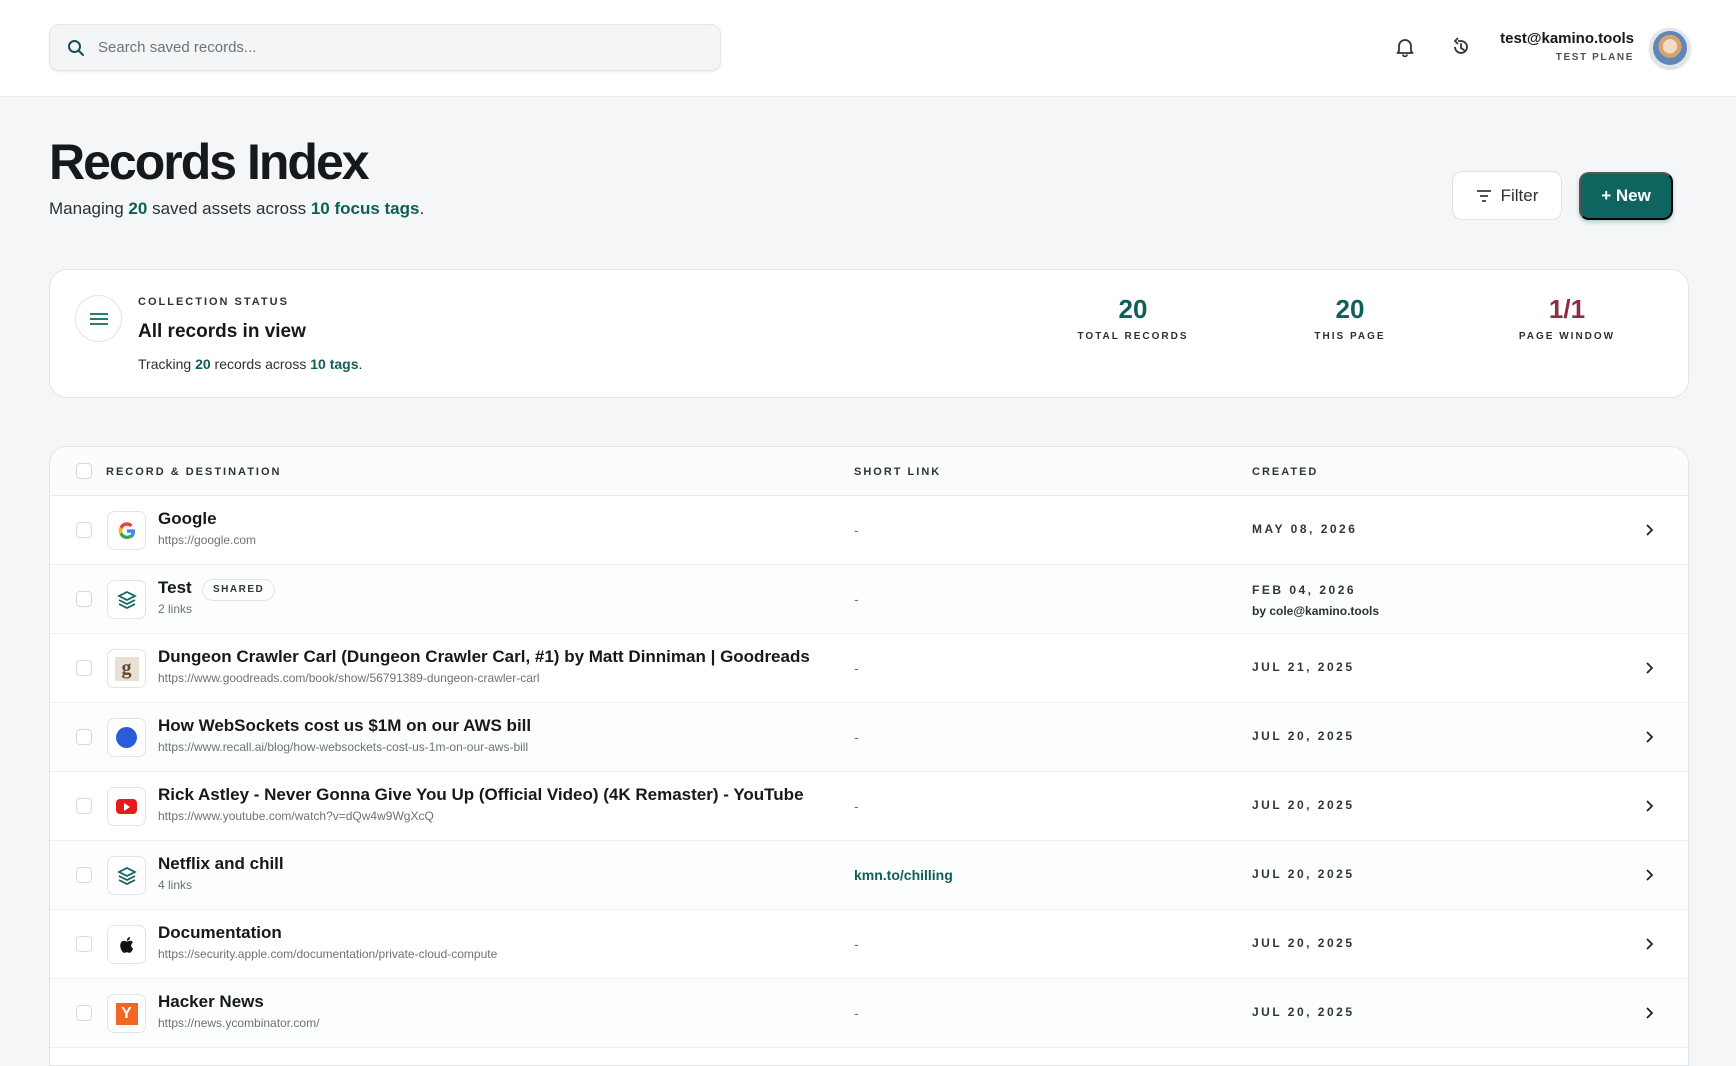 This screenshot has height=1066, width=1736. I want to click on history-icon, so click(1461, 47).